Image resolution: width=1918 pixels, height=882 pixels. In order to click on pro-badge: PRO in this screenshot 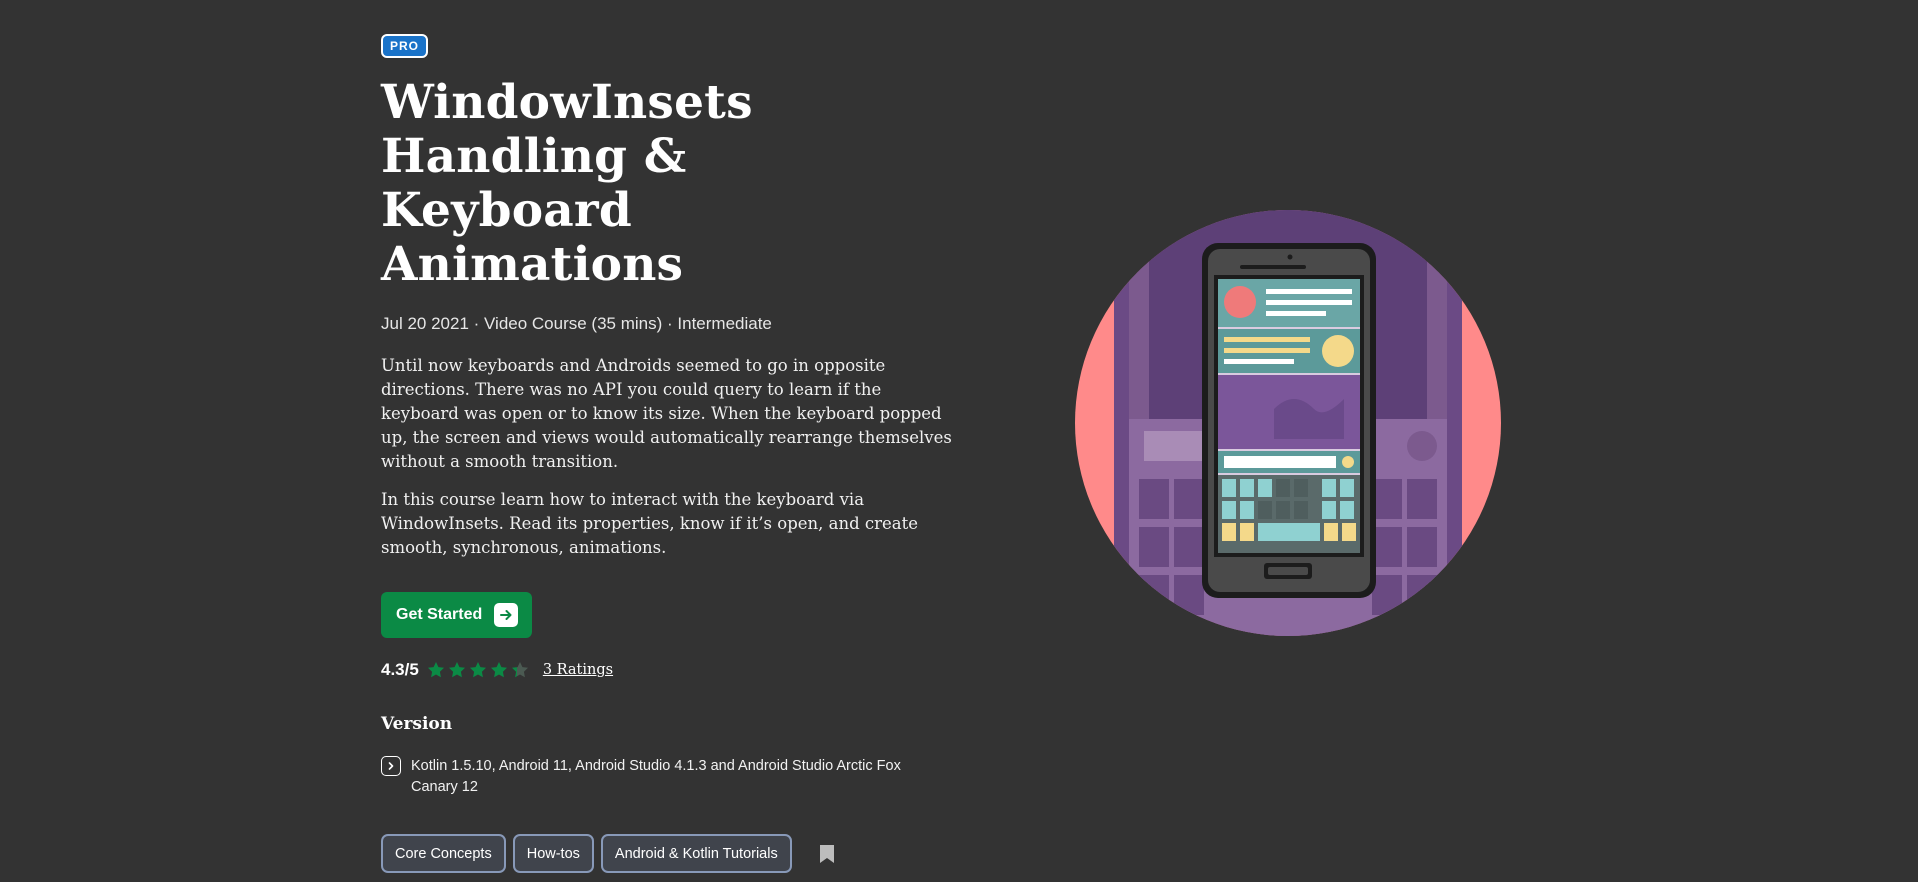, I will do `click(405, 46)`.